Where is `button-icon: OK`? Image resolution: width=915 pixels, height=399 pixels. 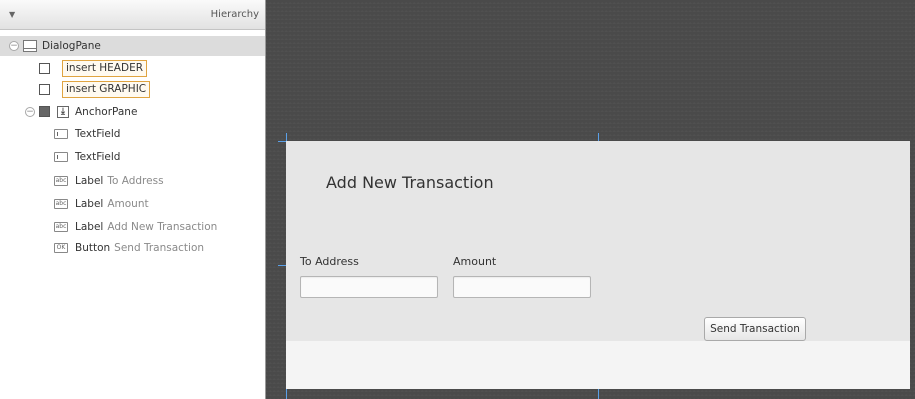
button-icon: OK is located at coordinates (61, 248).